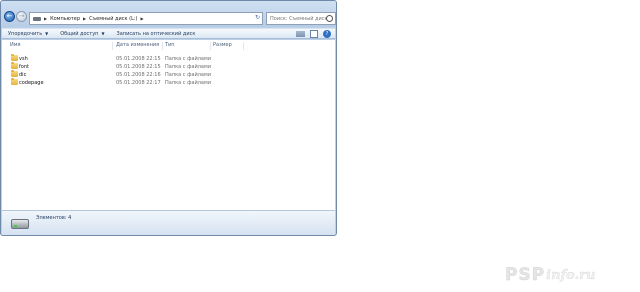 Image resolution: width=640 pixels, height=292 pixels. Describe the element at coordinates (138, 83) in the screenshot. I see `file-date: 05.01.2008 22:17` at that location.